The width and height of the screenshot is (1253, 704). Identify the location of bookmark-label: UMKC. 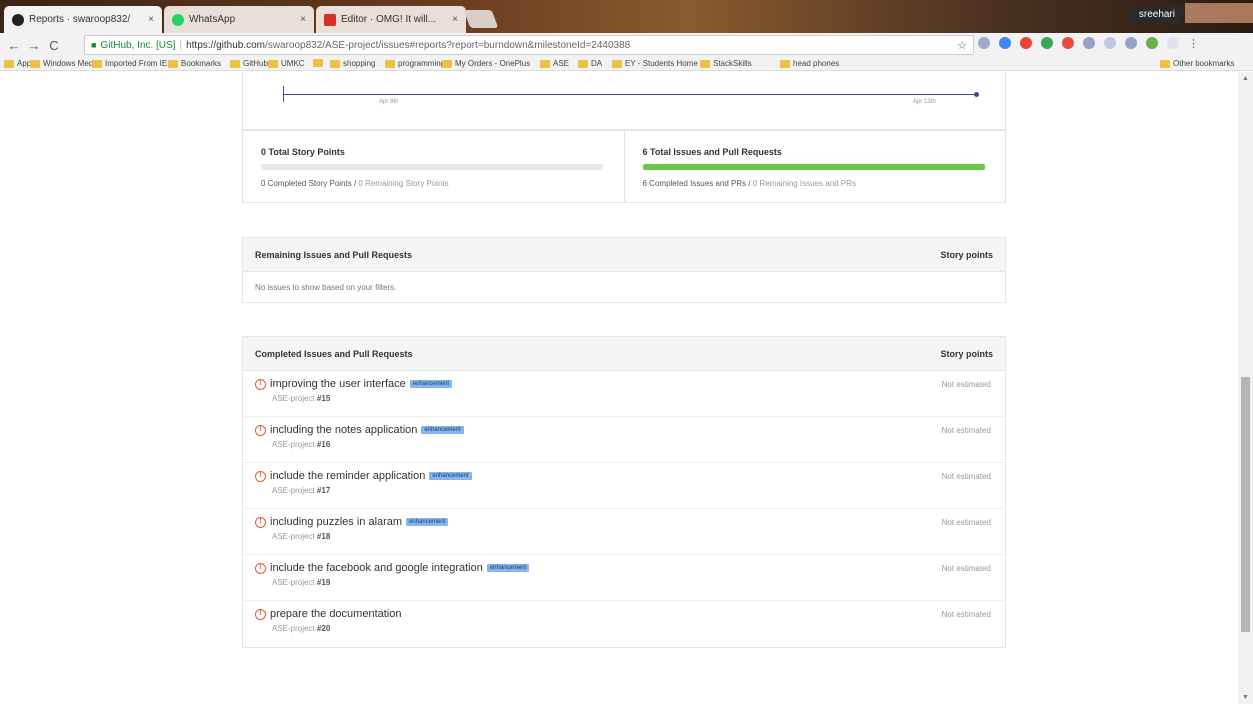
(293, 63).